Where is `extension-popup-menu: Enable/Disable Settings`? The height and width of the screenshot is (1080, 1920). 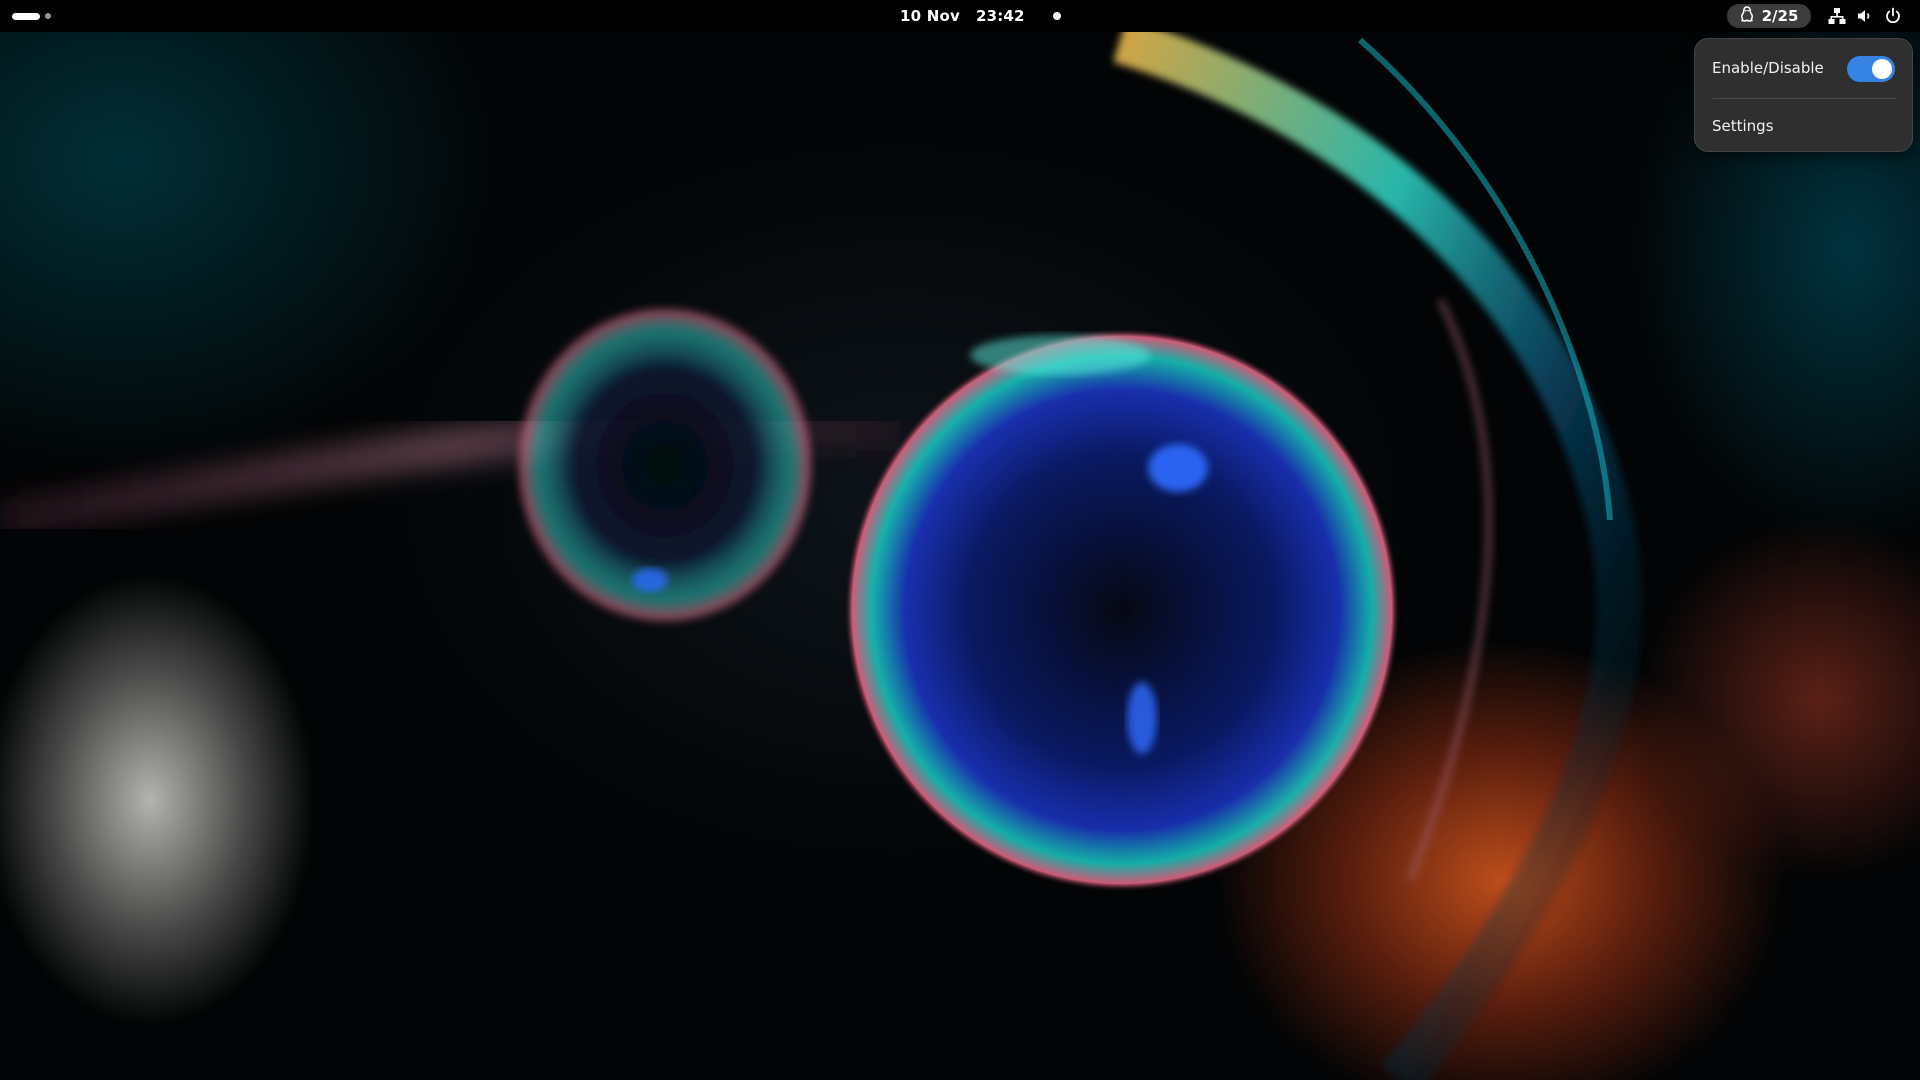
extension-popup-menu: Enable/Disable Settings is located at coordinates (1803, 95).